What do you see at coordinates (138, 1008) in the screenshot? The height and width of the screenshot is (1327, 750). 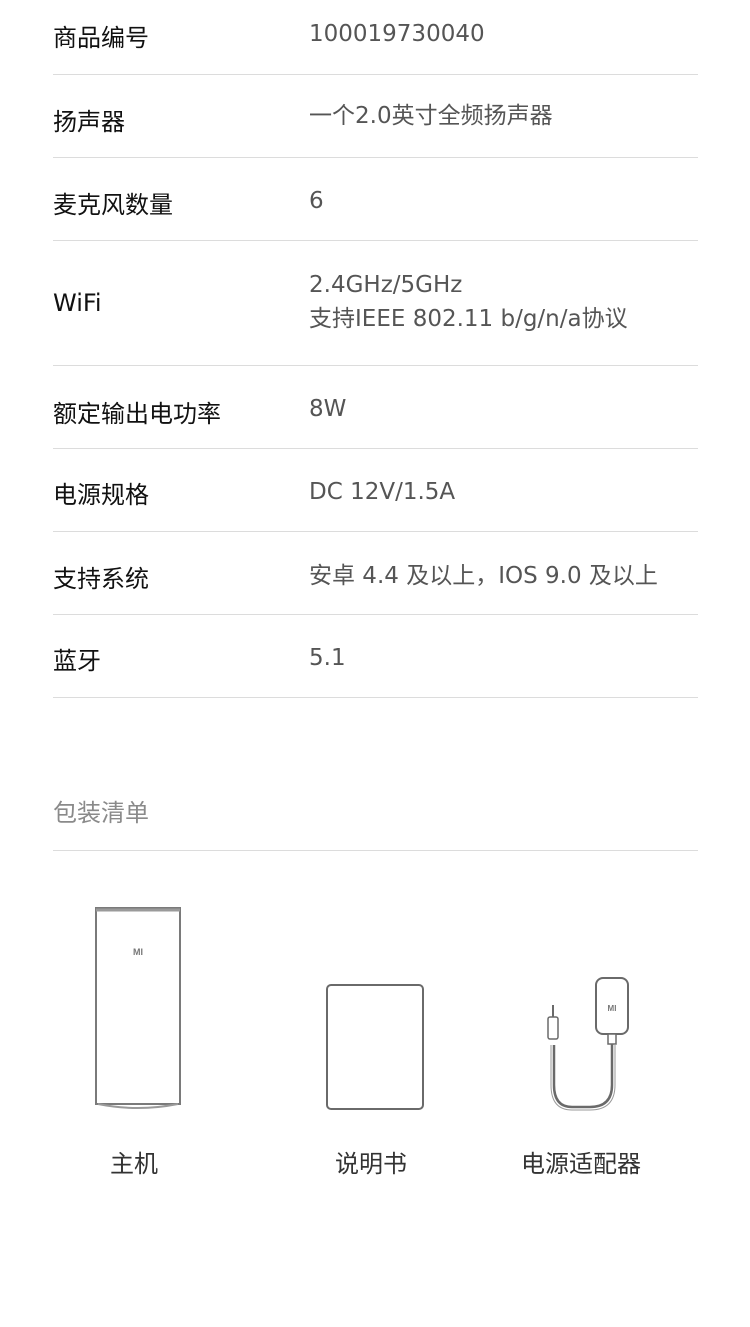 I see `speaker-unit-icon: MI` at bounding box center [138, 1008].